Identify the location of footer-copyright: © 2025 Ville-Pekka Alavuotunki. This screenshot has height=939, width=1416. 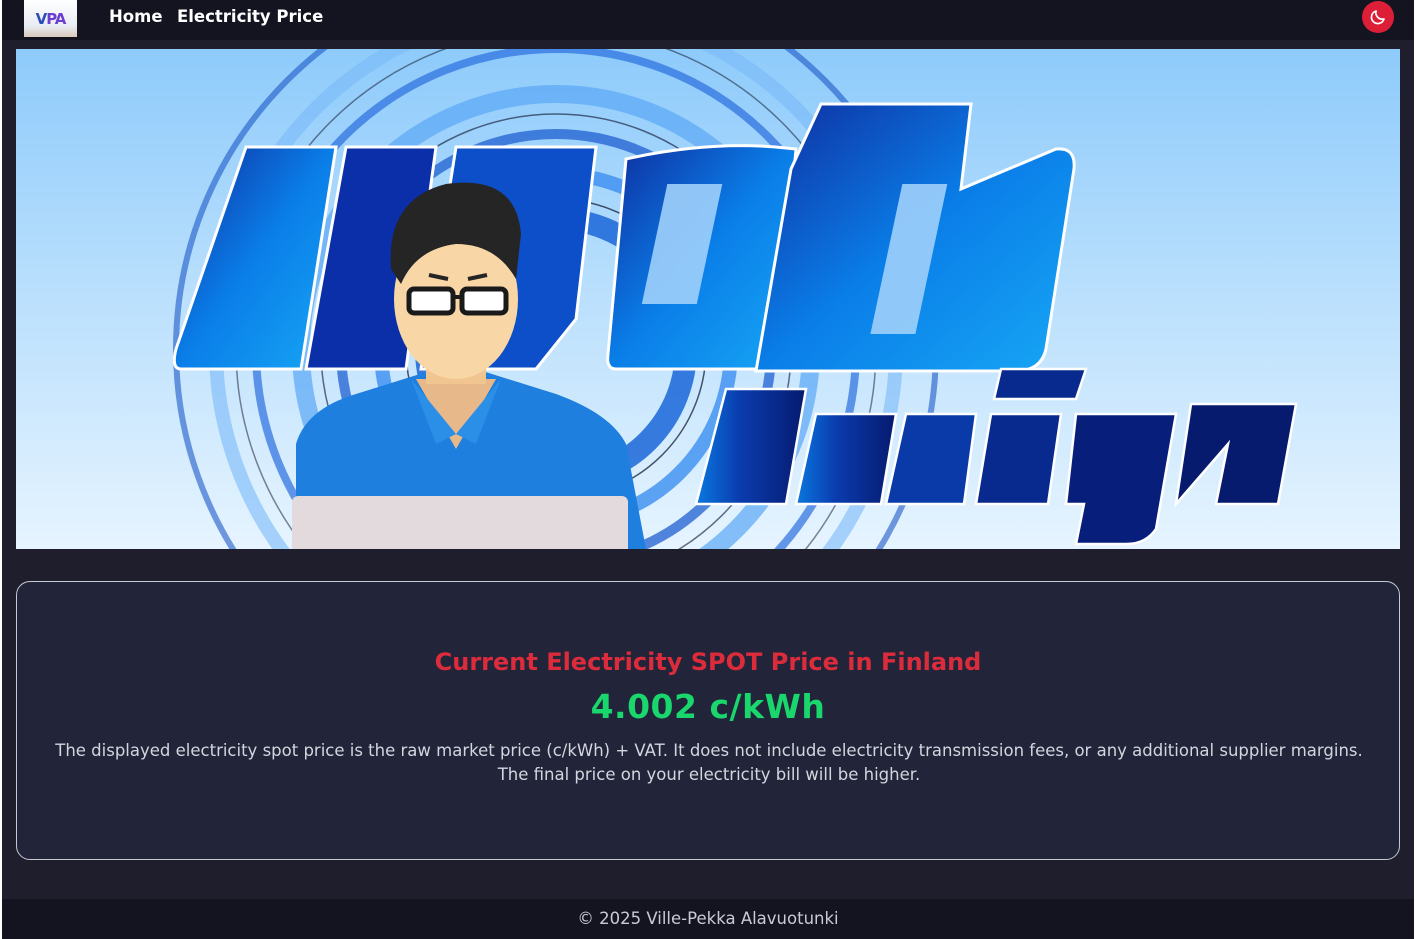
(708, 918).